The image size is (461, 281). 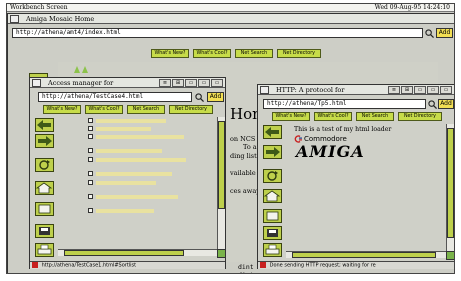 What do you see at coordinates (333, 116) in the screenshot?
I see `http-nav-whats-cool: What's Cool?` at bounding box center [333, 116].